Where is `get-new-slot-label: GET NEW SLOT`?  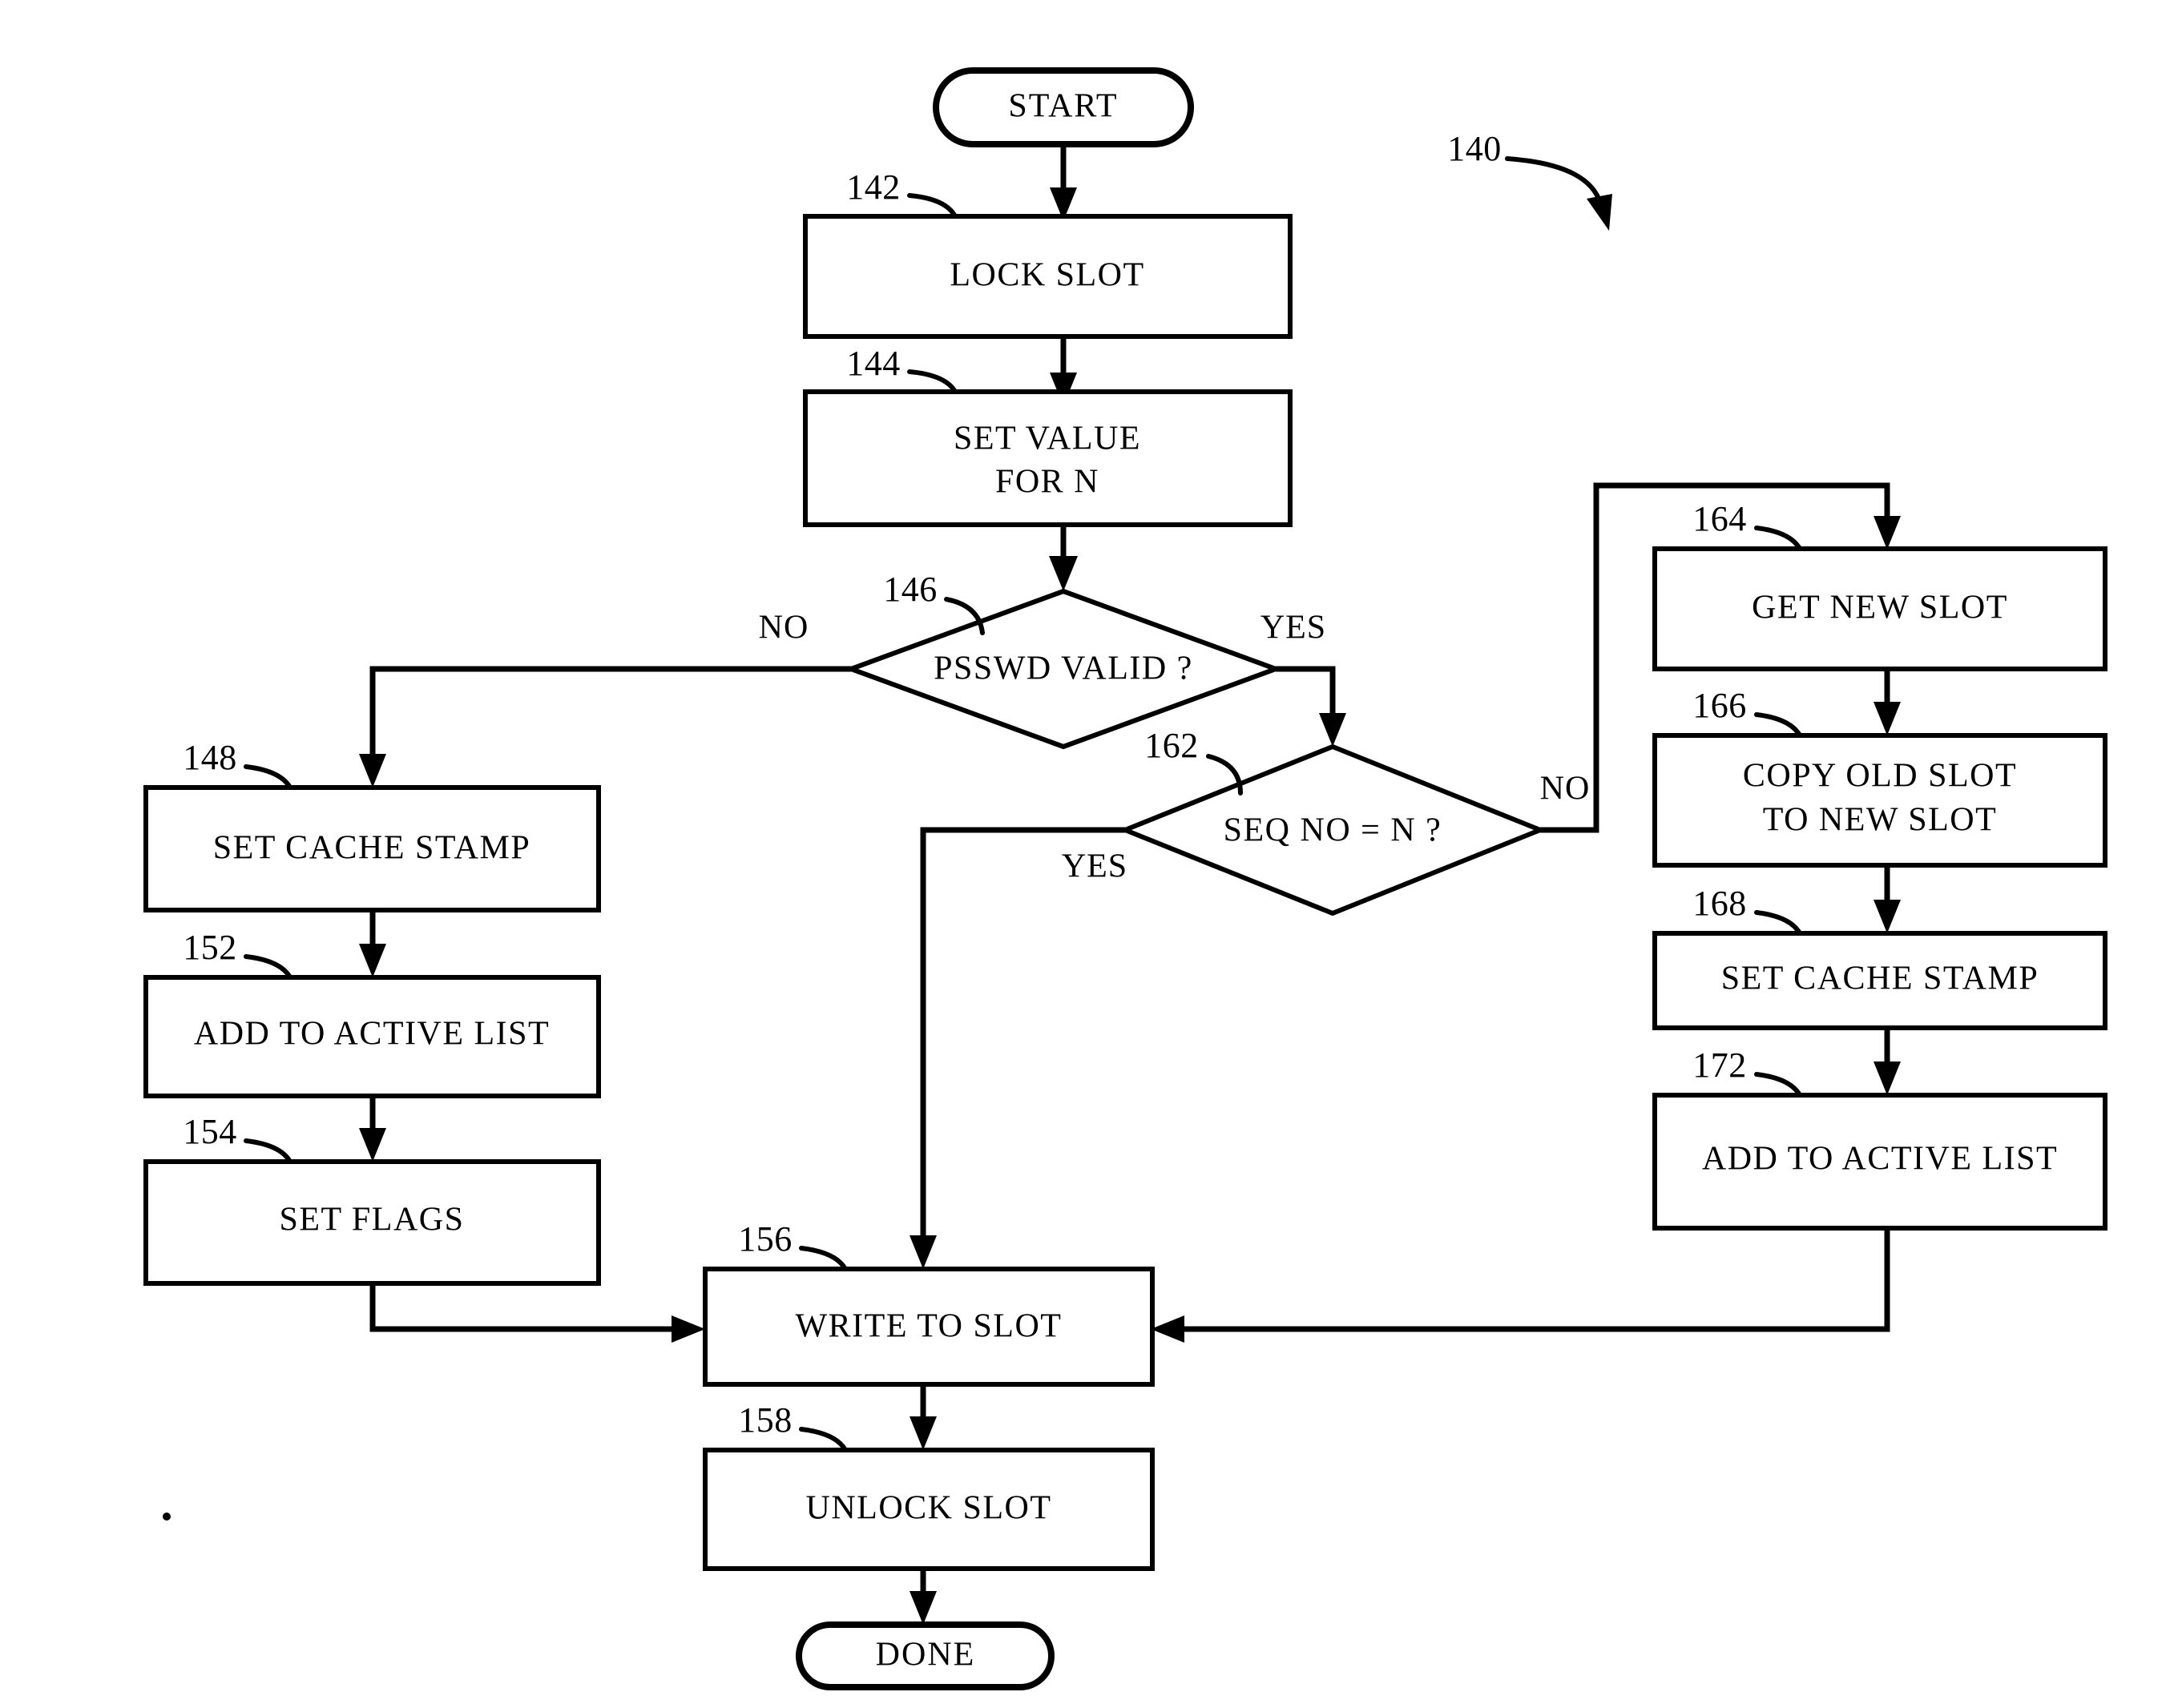 get-new-slot-label: GET NEW SLOT is located at coordinates (1880, 608).